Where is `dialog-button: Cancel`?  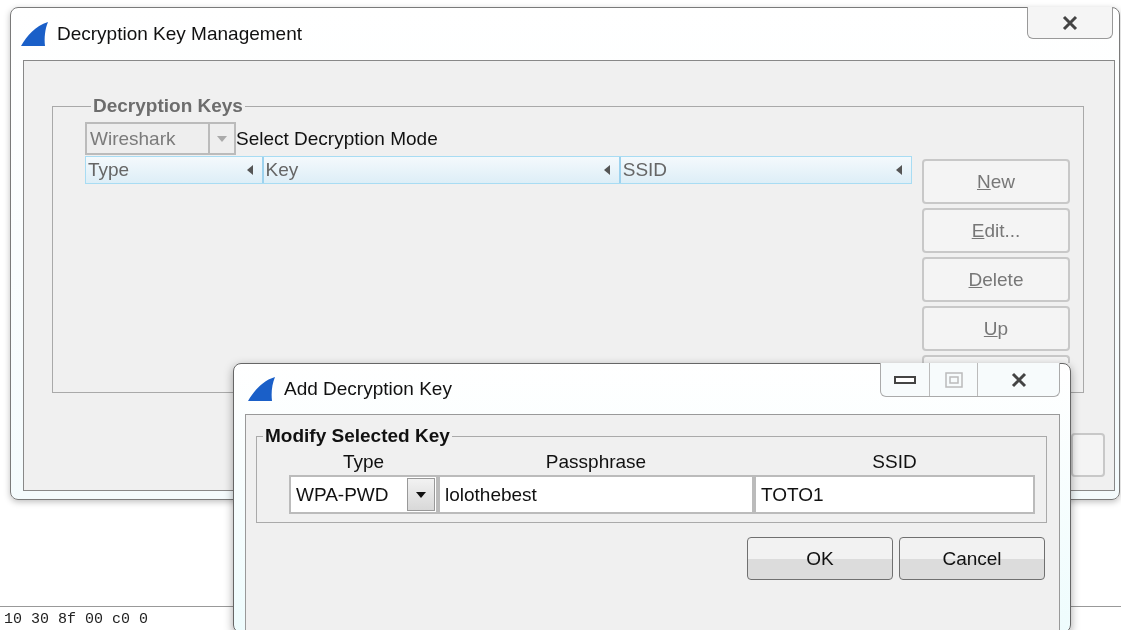
dialog-button: Cancel is located at coordinates (972, 558).